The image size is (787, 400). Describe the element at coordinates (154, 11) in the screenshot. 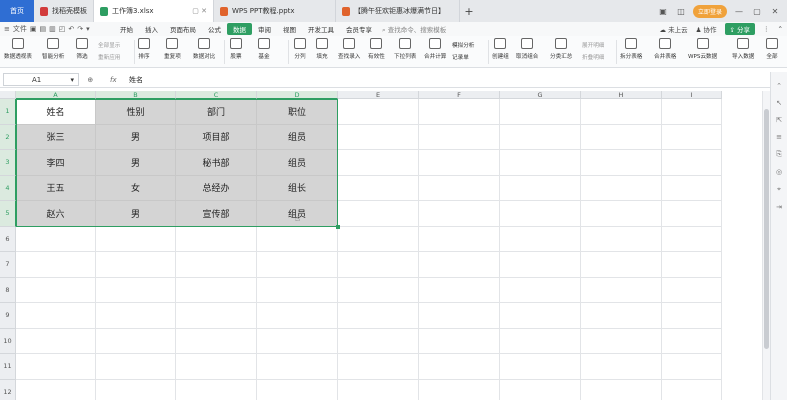

I see `tab-workbook: 工作簿3.xlsx ▢ ✕` at that location.